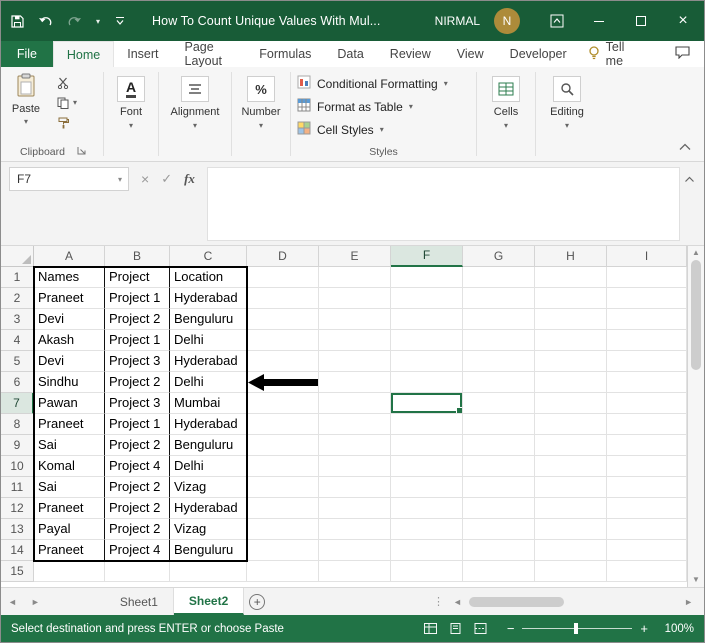 The height and width of the screenshot is (643, 705). What do you see at coordinates (69, 424) in the screenshot?
I see `cell-A8: Praneet` at bounding box center [69, 424].